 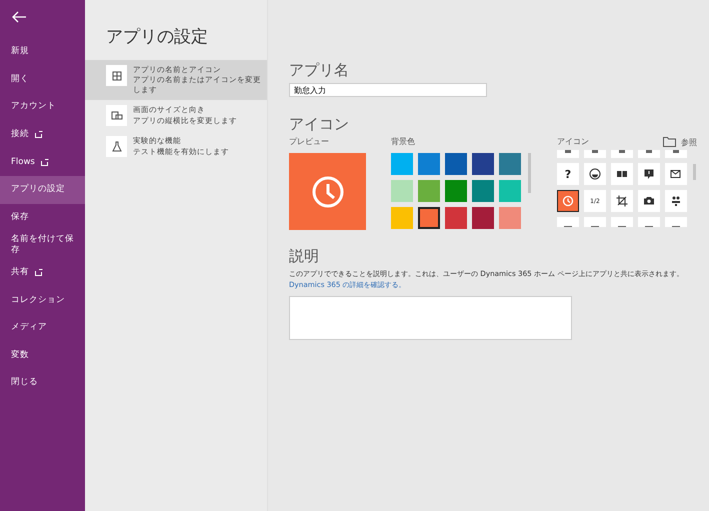 I want to click on sidebar-item: アプリの設定, so click(x=42, y=190).